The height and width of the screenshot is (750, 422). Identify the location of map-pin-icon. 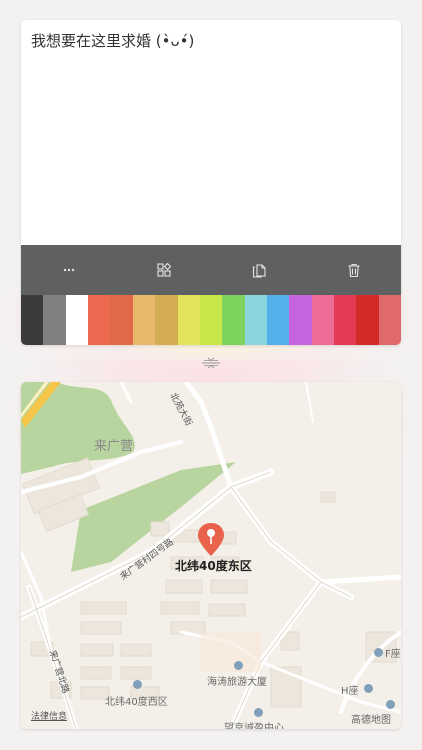
(211, 539).